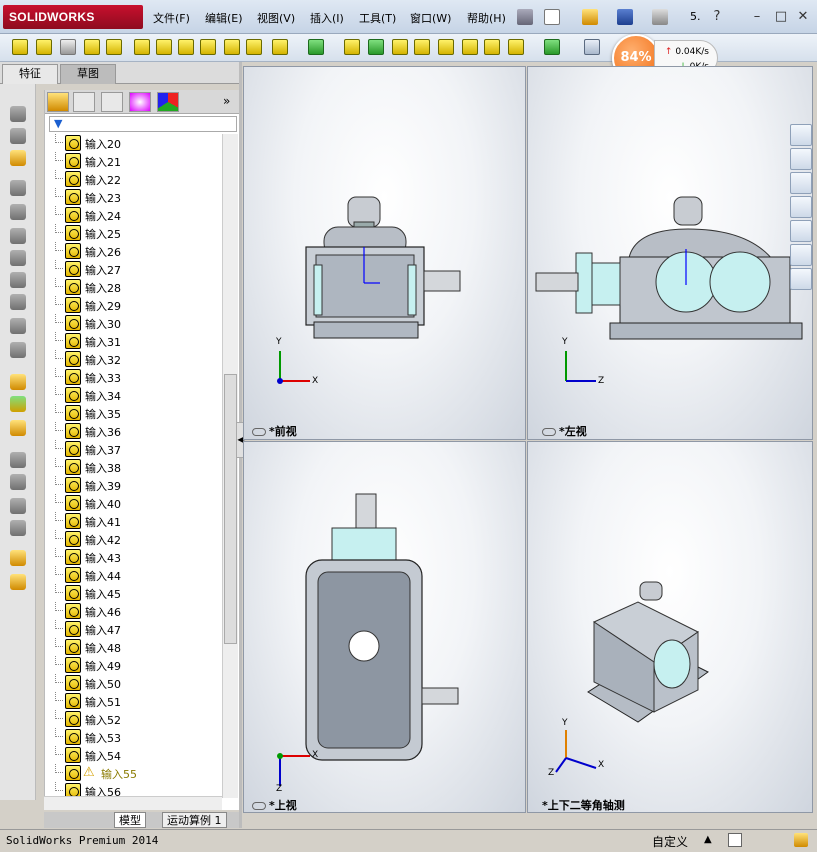  Describe the element at coordinates (377, 18) in the screenshot. I see `menu-tools: 工具(T)` at that location.